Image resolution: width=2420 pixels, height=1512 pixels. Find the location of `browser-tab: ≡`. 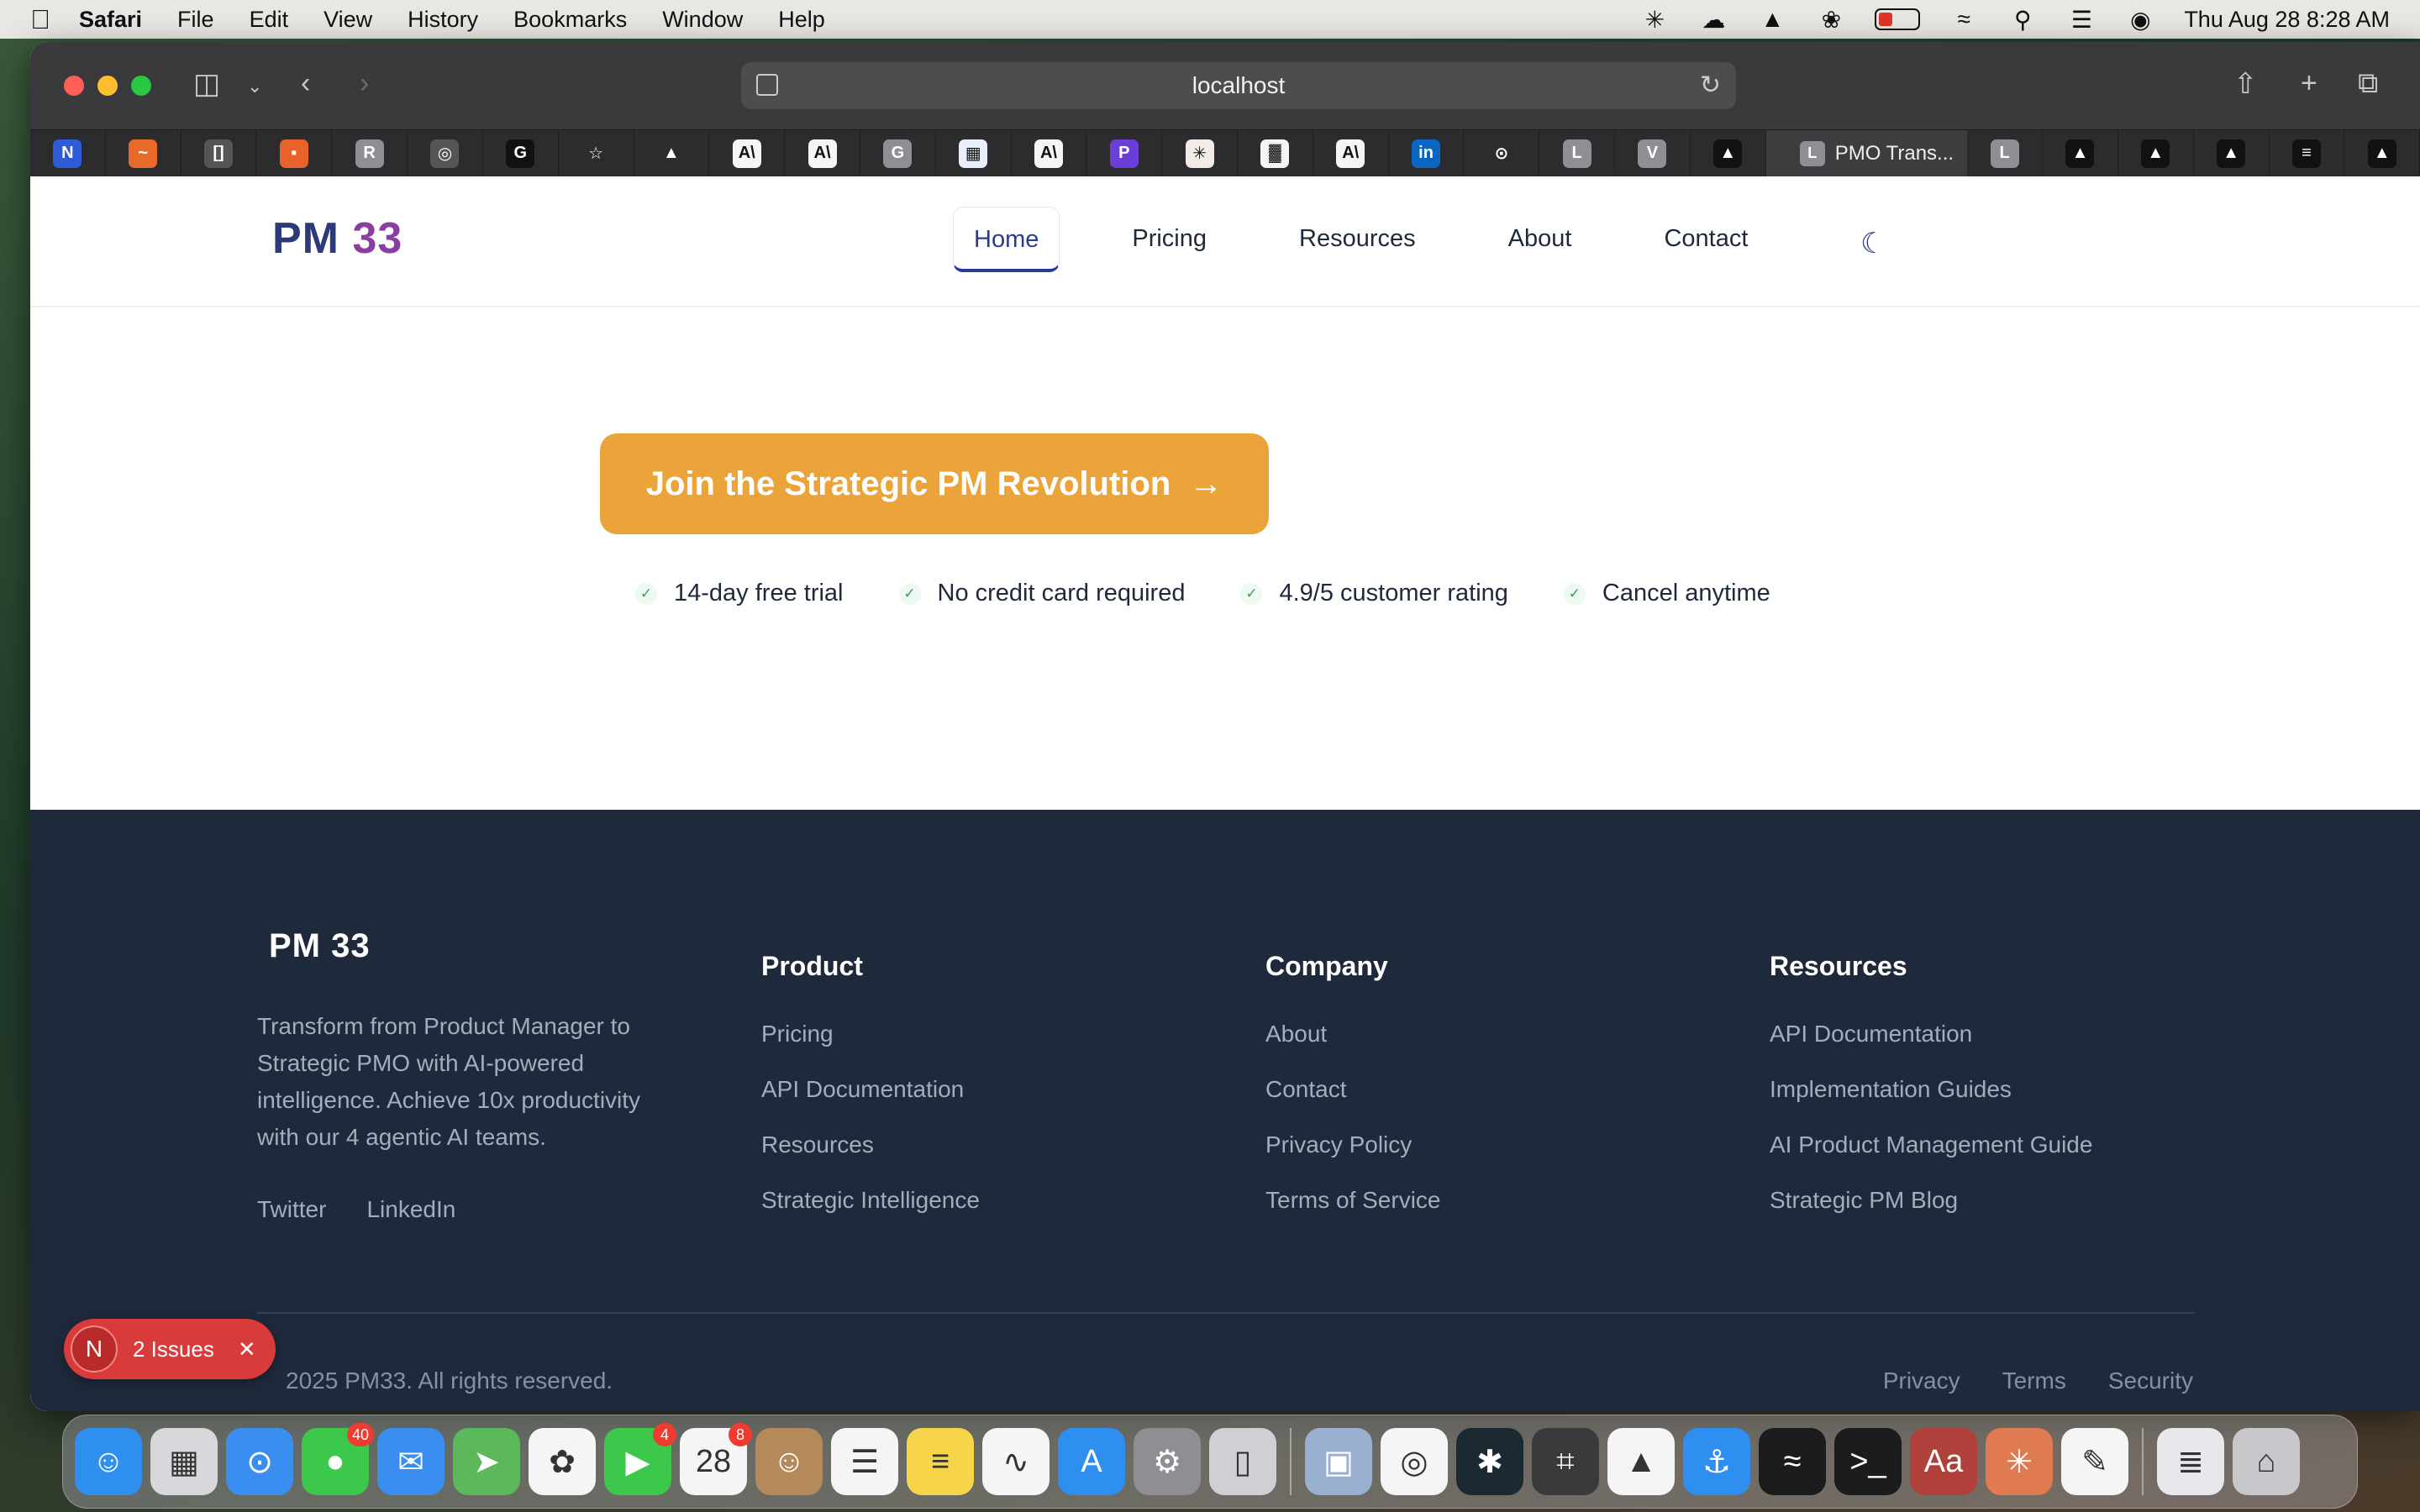

browser-tab: ≡ is located at coordinates (2307, 153).